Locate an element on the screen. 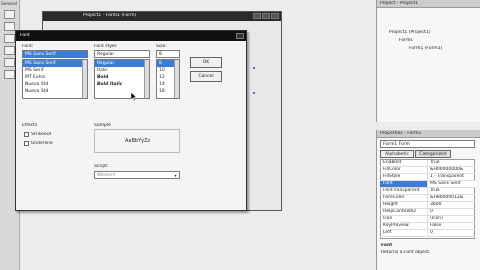  font-item: MS Sans Serif is located at coordinates (55, 63).